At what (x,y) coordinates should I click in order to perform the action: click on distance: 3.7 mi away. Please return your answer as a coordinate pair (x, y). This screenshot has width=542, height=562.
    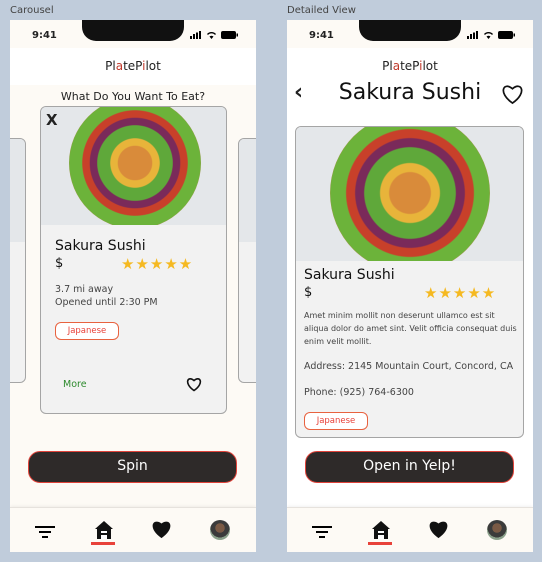
    Looking at the image, I should click on (84, 289).